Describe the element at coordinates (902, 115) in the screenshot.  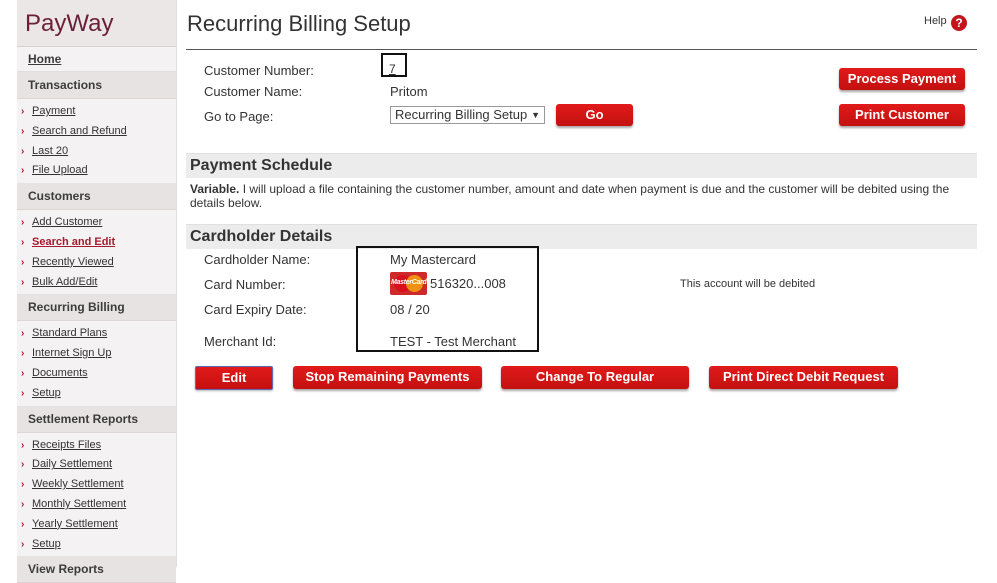
I see `print-customer-button: Print Customer` at that location.